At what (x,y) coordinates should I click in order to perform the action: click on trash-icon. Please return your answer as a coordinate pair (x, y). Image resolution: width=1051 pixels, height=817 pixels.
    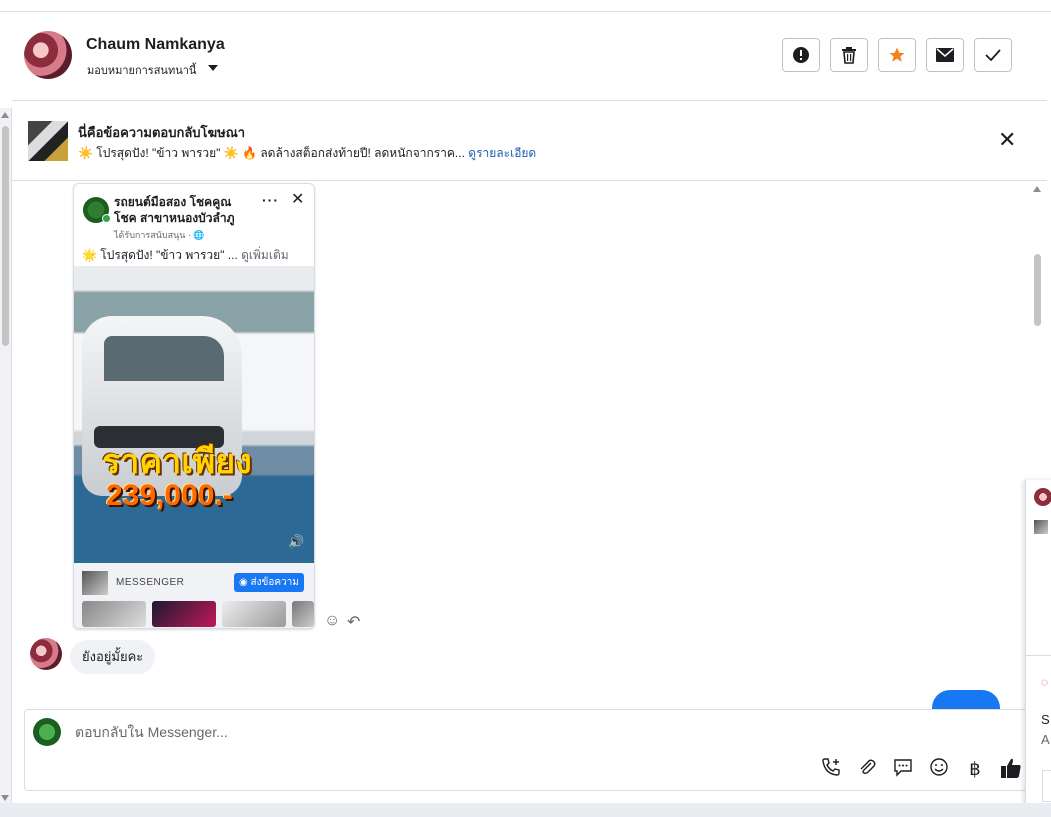
    Looking at the image, I should click on (849, 55).